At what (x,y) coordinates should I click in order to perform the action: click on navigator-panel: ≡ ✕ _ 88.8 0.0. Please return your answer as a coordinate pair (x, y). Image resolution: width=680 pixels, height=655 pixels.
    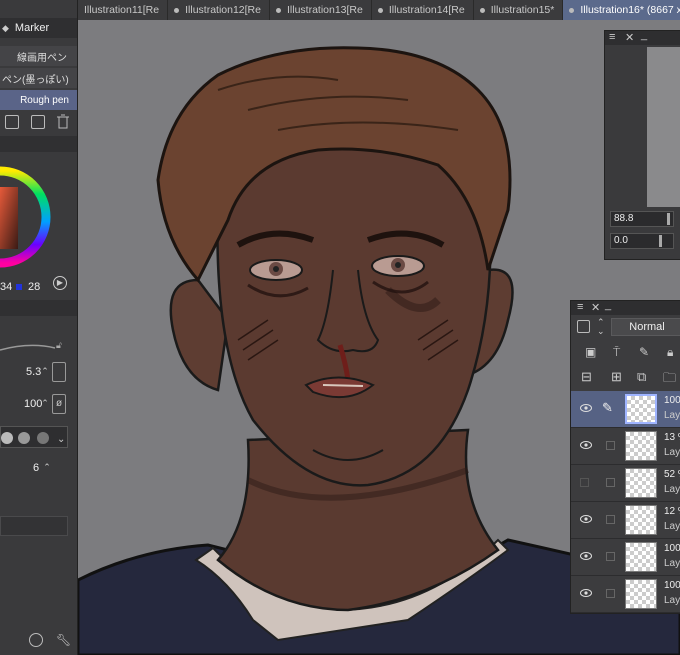
    Looking at the image, I should click on (642, 144).